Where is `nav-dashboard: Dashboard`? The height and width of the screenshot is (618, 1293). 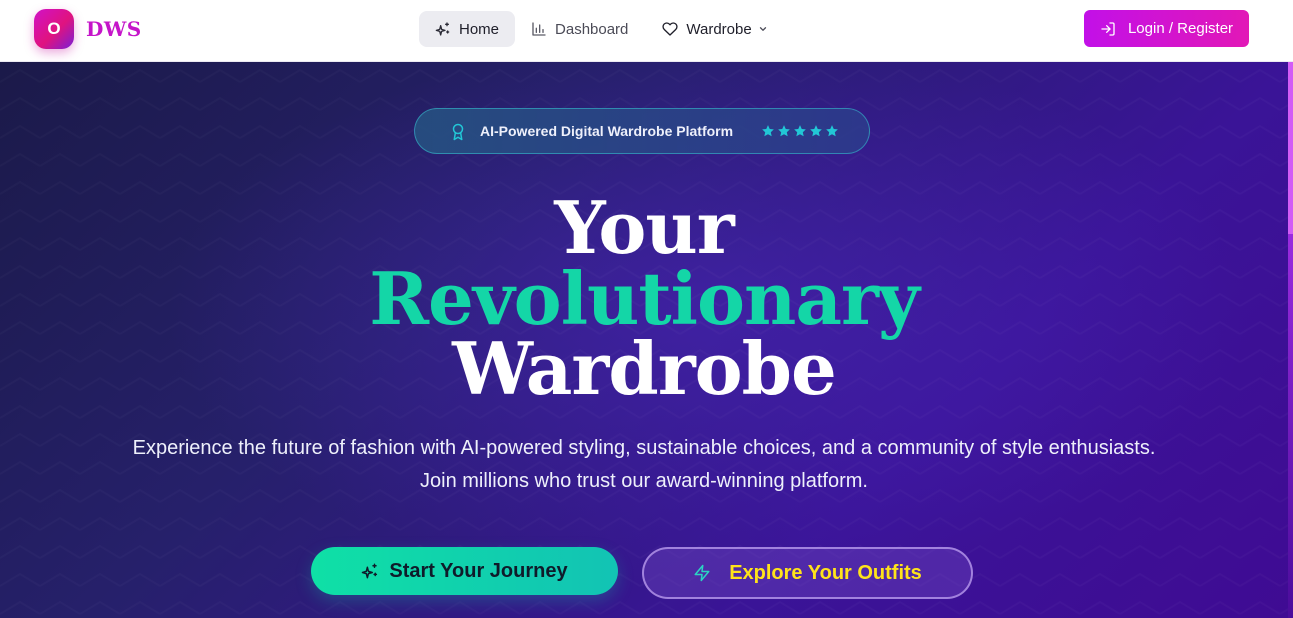 nav-dashboard: Dashboard is located at coordinates (579, 29).